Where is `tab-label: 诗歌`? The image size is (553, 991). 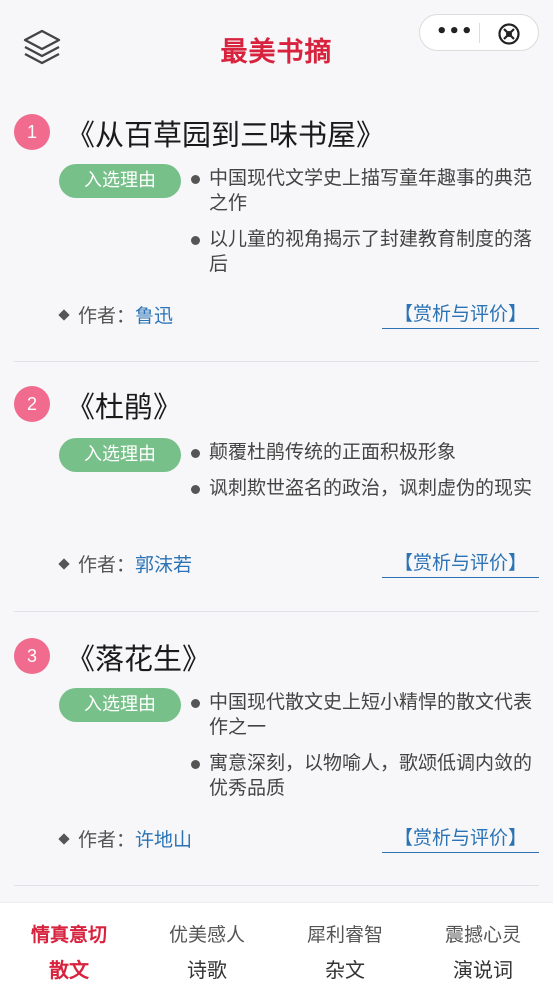
tab-label: 诗歌 is located at coordinates (207, 970).